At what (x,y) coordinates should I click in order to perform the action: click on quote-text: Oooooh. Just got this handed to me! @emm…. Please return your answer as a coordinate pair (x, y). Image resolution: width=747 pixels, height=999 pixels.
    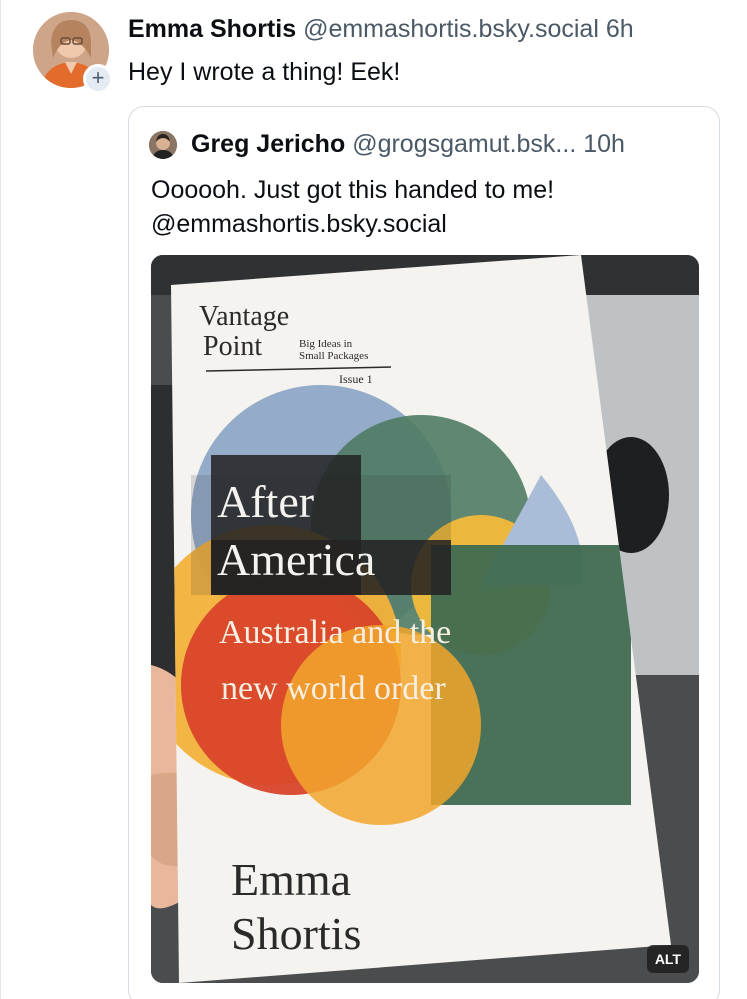
    Looking at the image, I should click on (426, 207).